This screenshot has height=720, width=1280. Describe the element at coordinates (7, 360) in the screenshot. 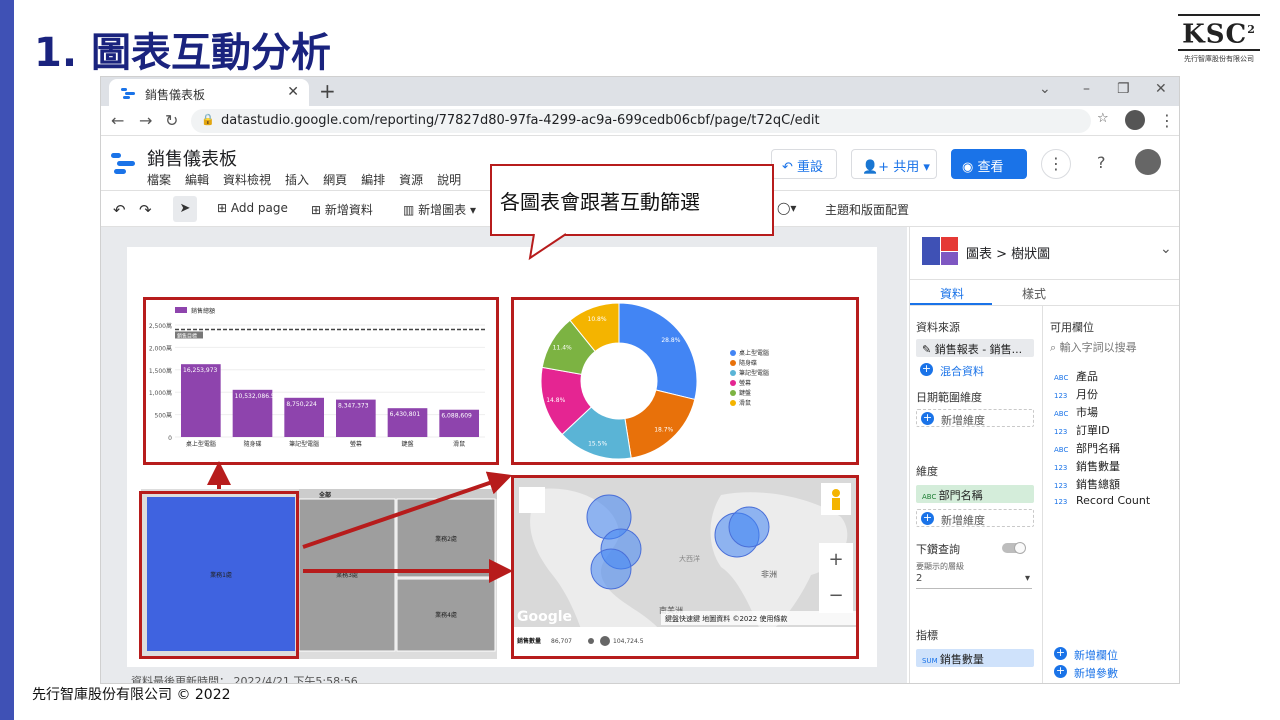

I see `slide-accent-bar` at that location.